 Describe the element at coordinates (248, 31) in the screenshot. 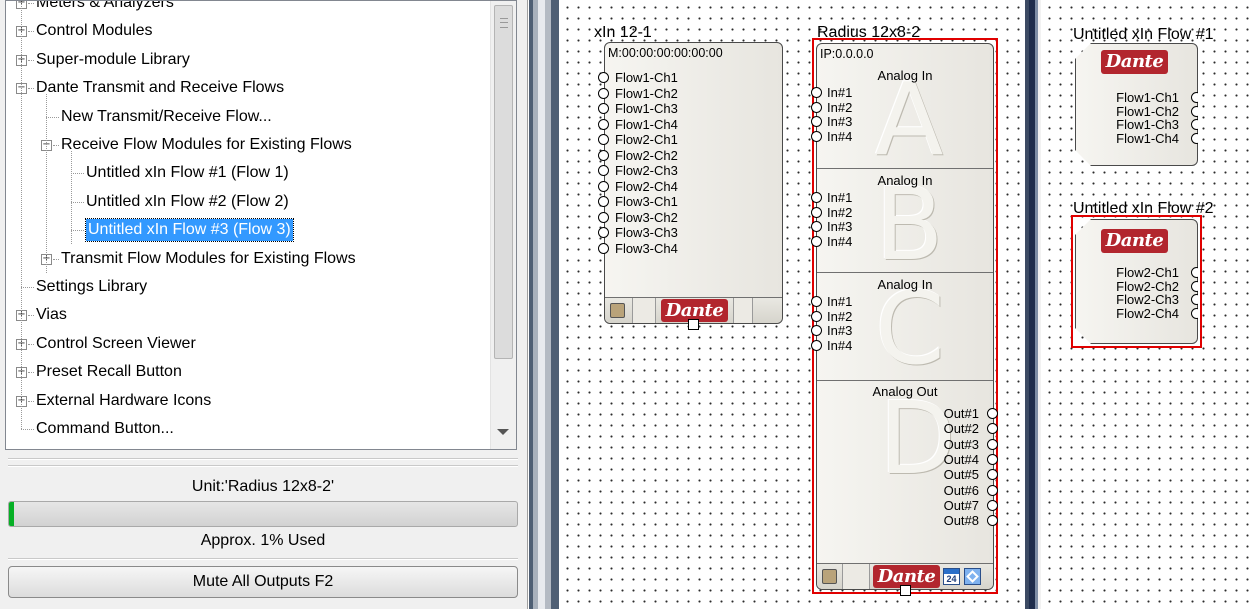

I see `tree-item: + Control Modules` at that location.